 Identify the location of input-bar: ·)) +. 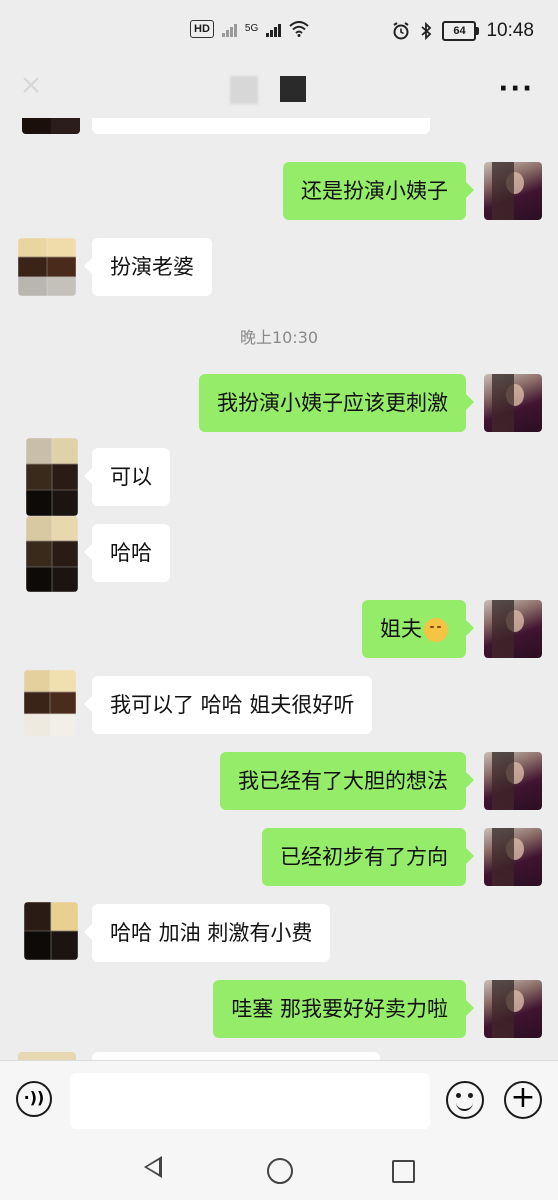
(279, 1101).